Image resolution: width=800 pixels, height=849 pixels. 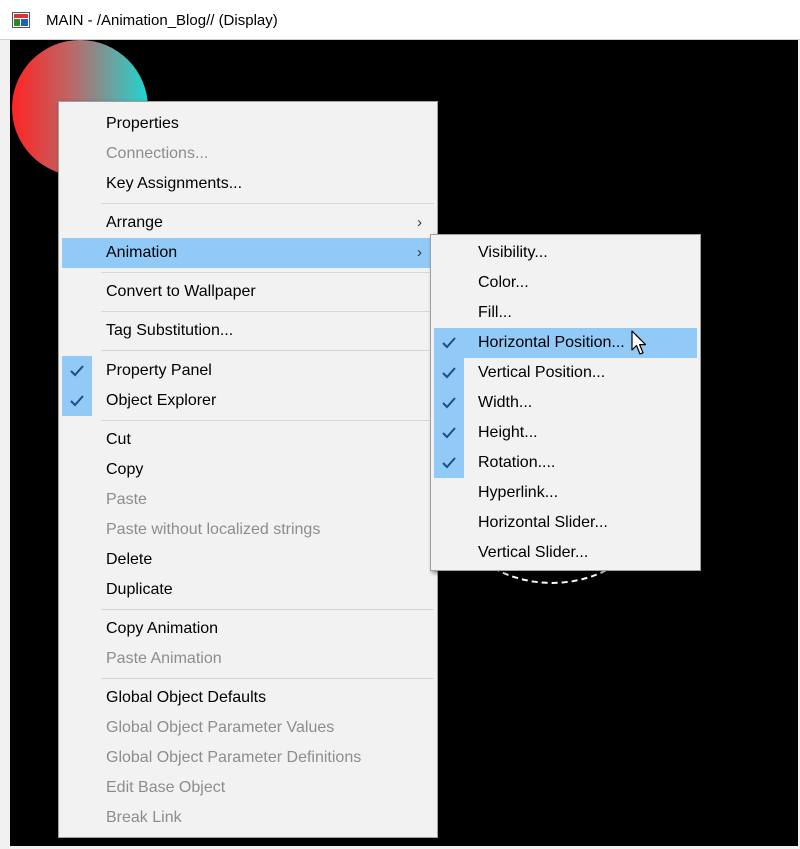 I want to click on menu-item-arrange: Arrange ›, so click(x=248, y=223).